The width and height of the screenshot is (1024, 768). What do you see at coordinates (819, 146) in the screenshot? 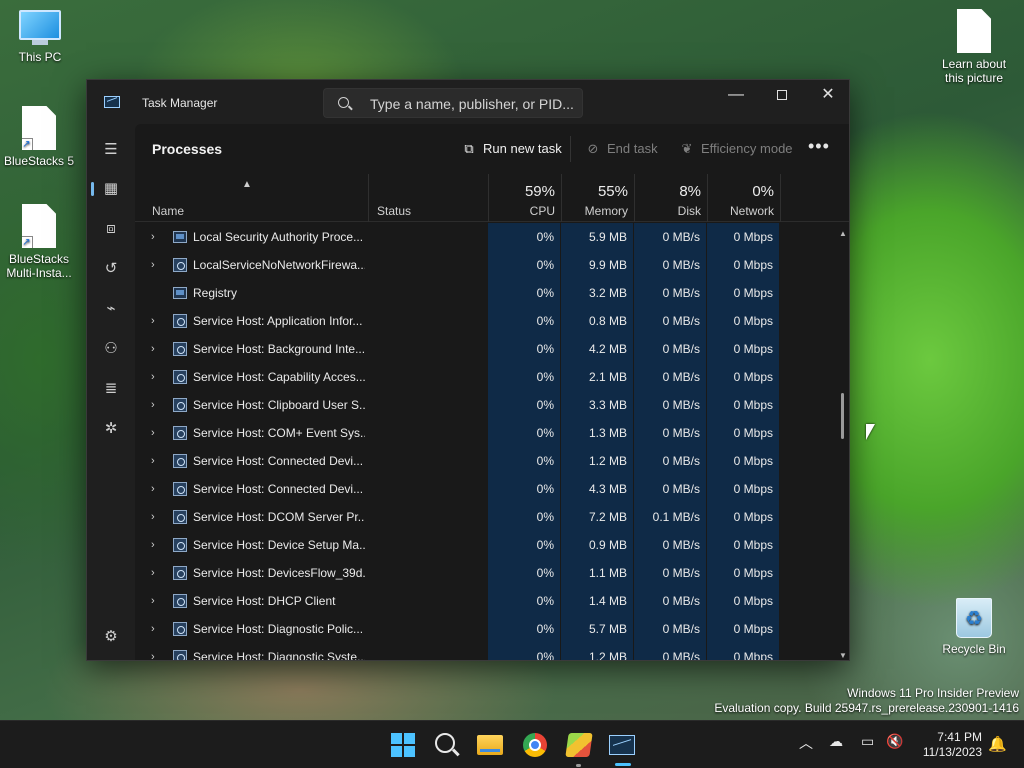
I see `more-options-button: •••` at bounding box center [819, 146].